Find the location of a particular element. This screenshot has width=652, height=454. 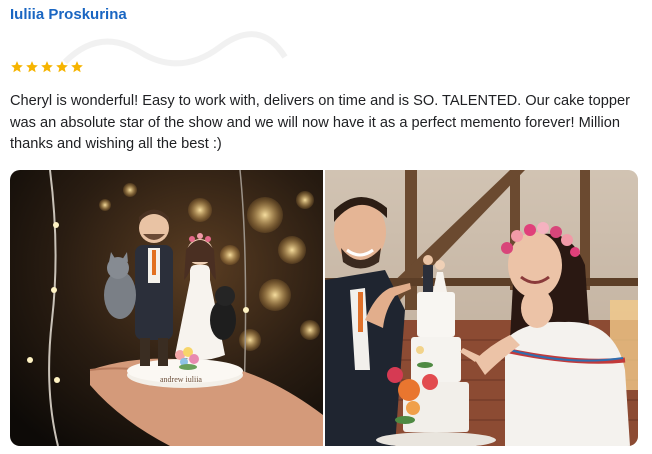

star-rating is located at coordinates (47, 67).